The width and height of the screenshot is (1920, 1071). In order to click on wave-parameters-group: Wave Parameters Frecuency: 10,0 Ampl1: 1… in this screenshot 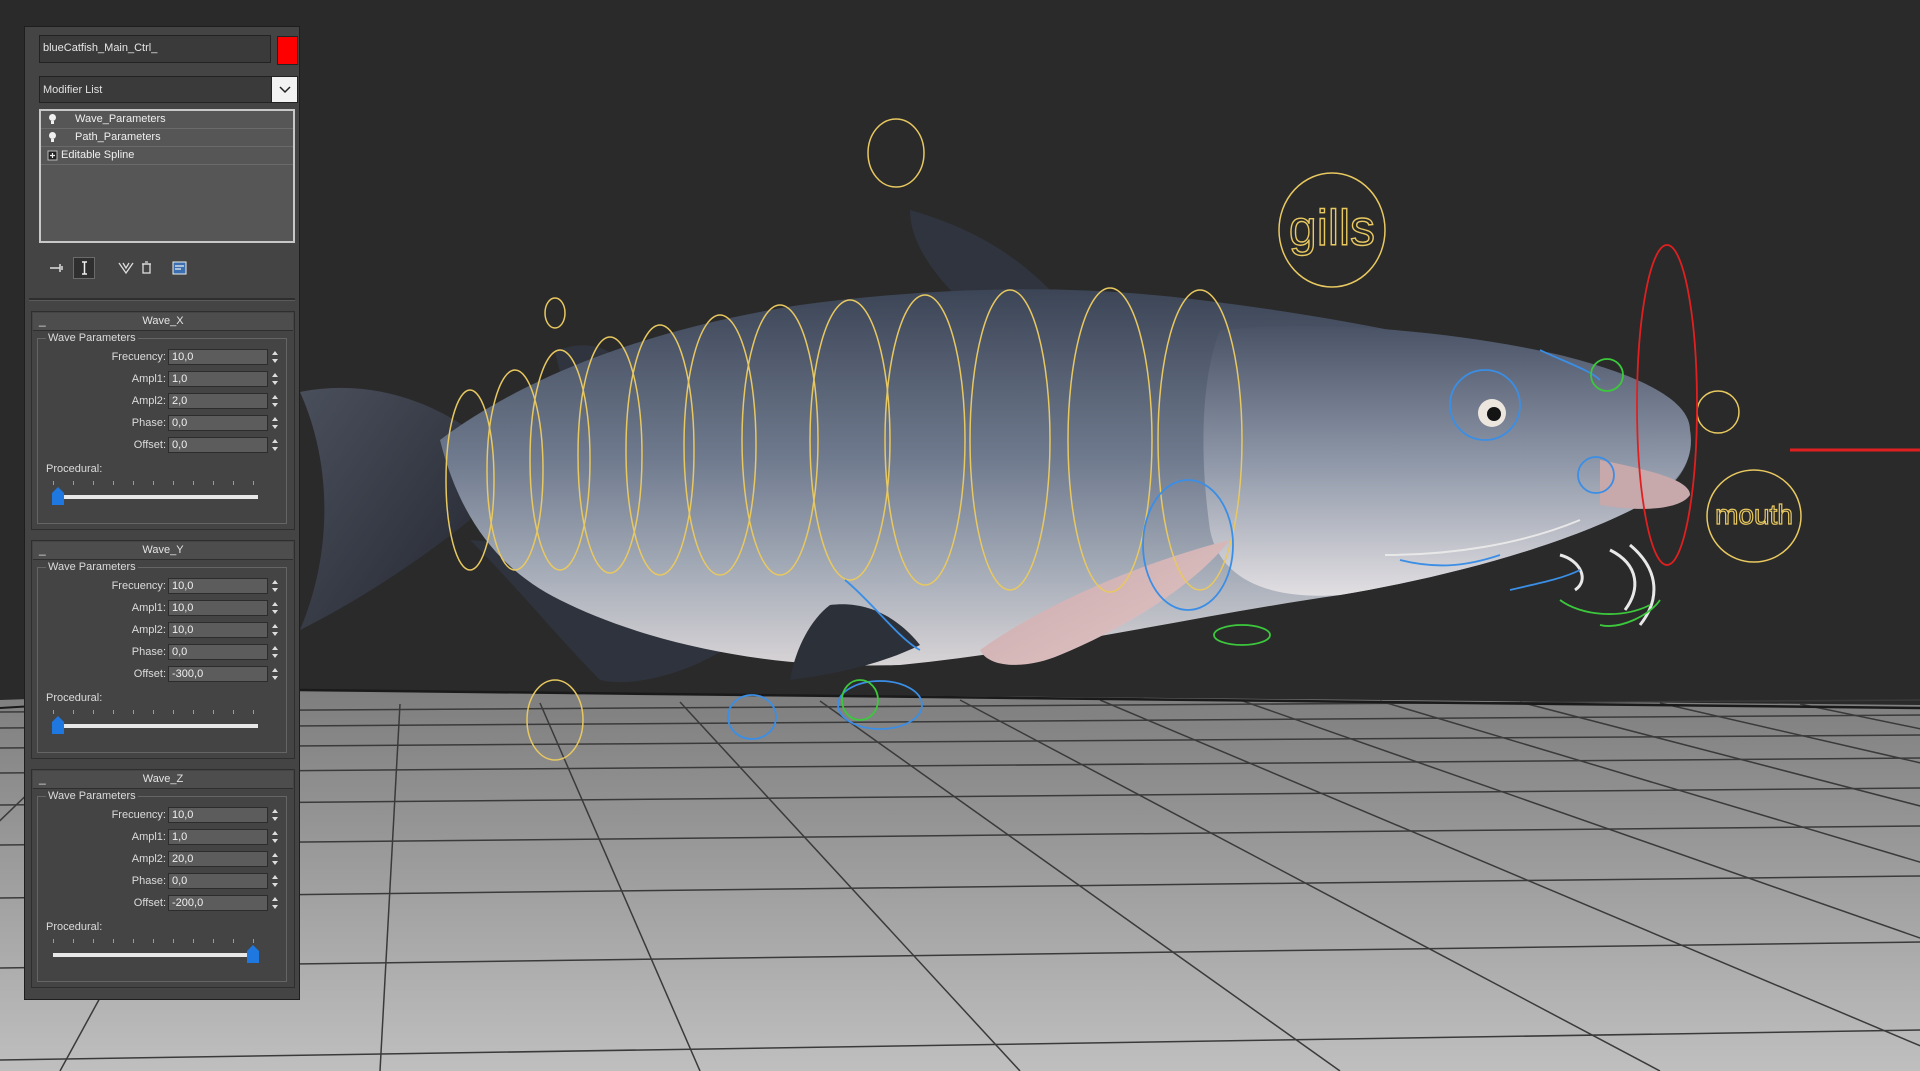, I will do `click(162, 657)`.